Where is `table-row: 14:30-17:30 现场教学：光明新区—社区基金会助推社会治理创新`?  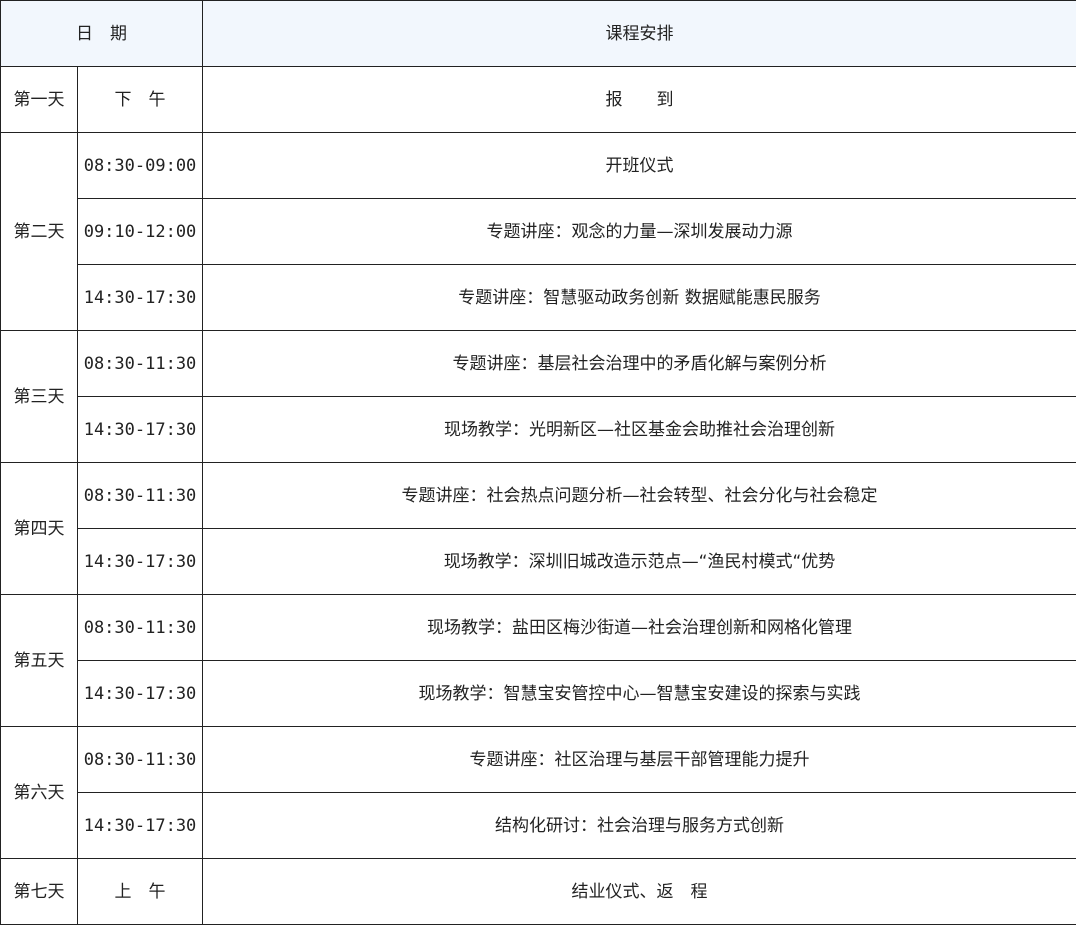
table-row: 14:30-17:30 现场教学：光明新区—社区基金会助推社会治理创新 is located at coordinates (538, 429).